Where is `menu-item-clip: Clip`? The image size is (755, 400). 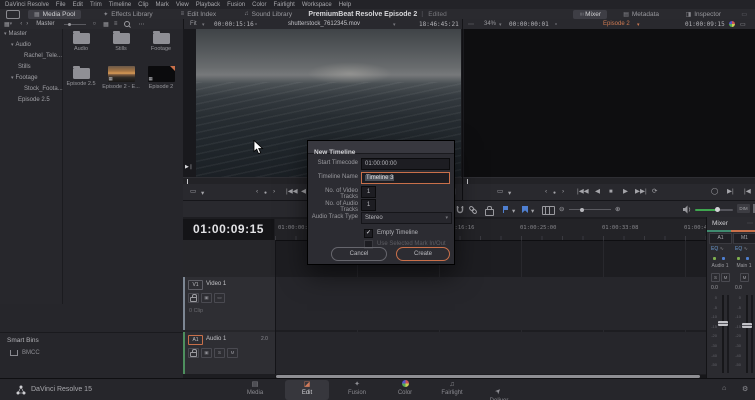 menu-item-clip: Clip is located at coordinates (143, 5).